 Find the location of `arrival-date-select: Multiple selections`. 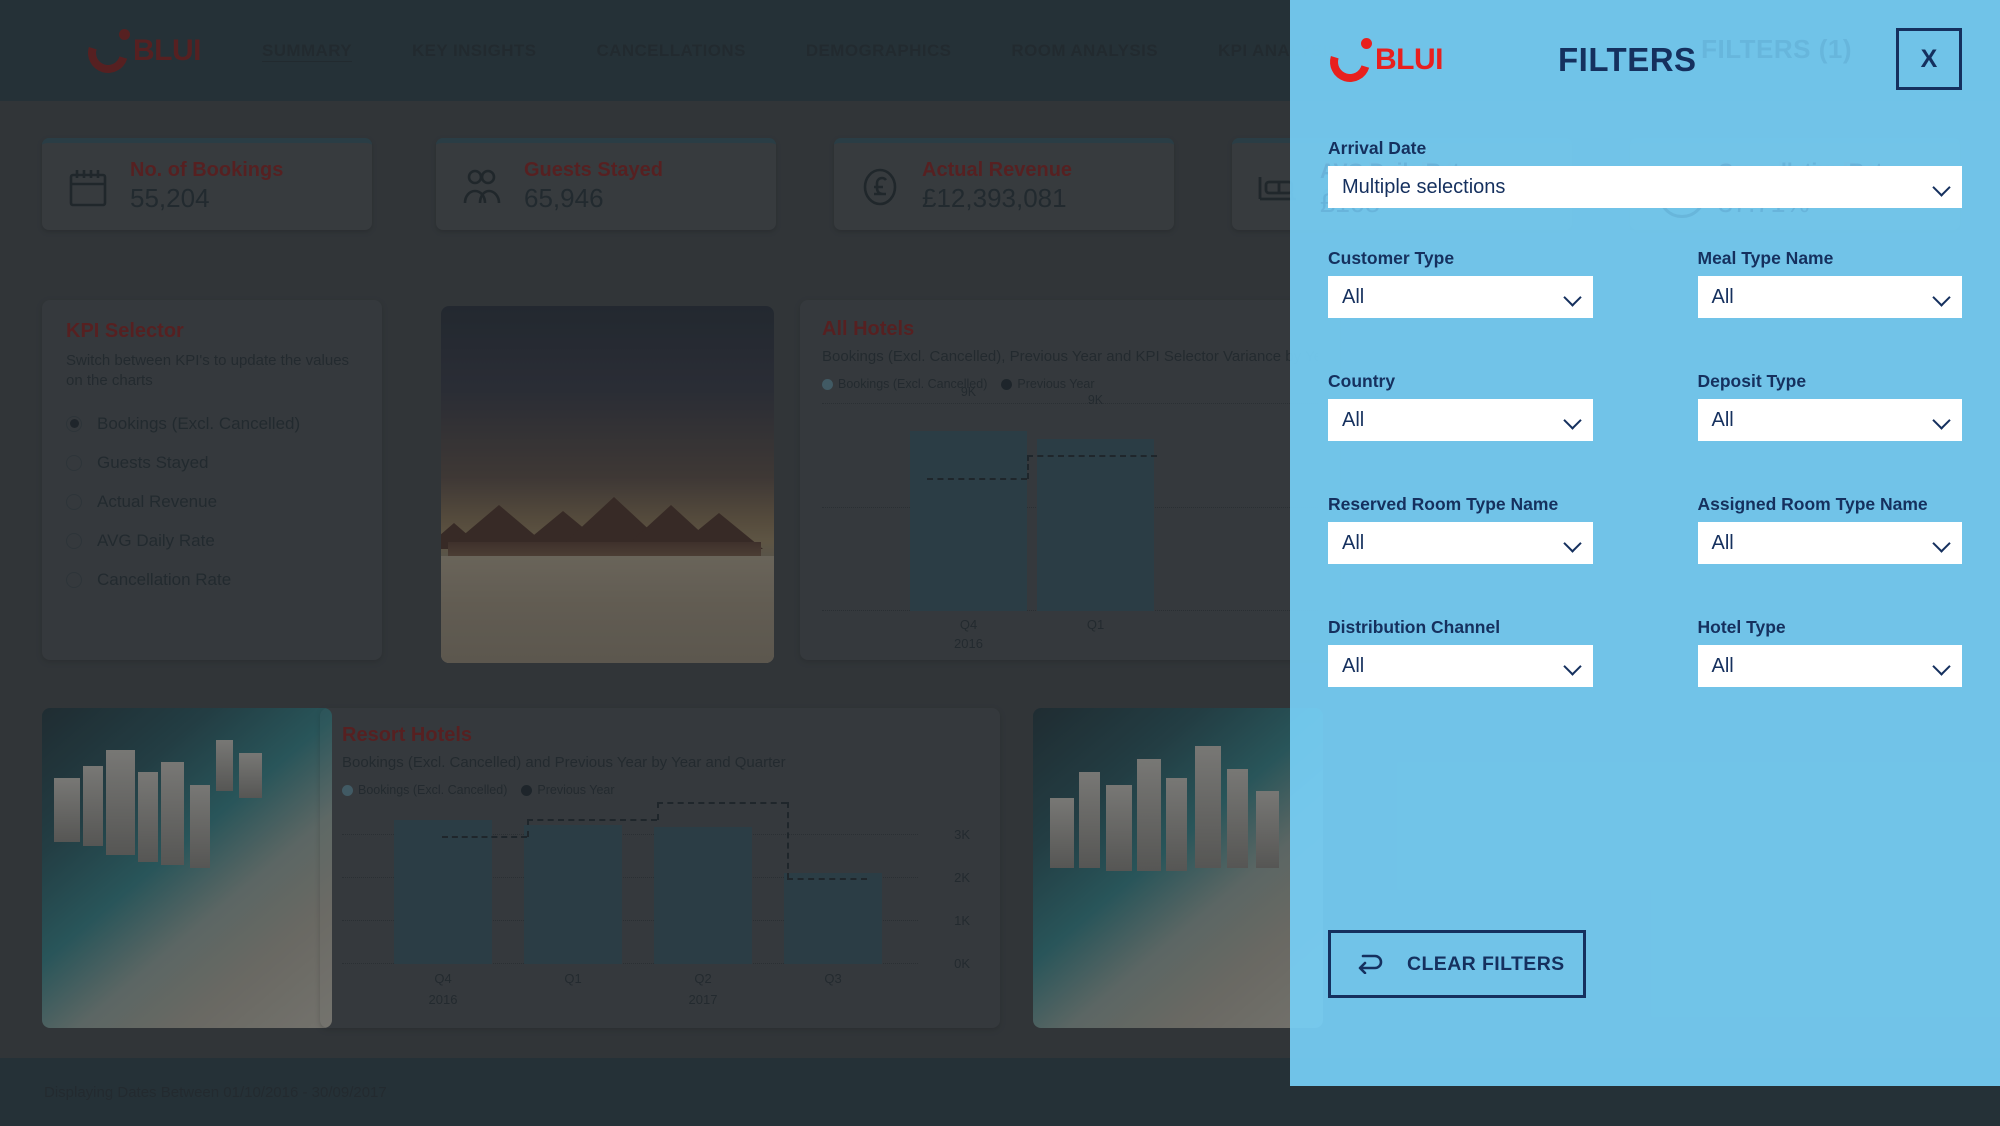

arrival-date-select: Multiple selections is located at coordinates (1645, 187).